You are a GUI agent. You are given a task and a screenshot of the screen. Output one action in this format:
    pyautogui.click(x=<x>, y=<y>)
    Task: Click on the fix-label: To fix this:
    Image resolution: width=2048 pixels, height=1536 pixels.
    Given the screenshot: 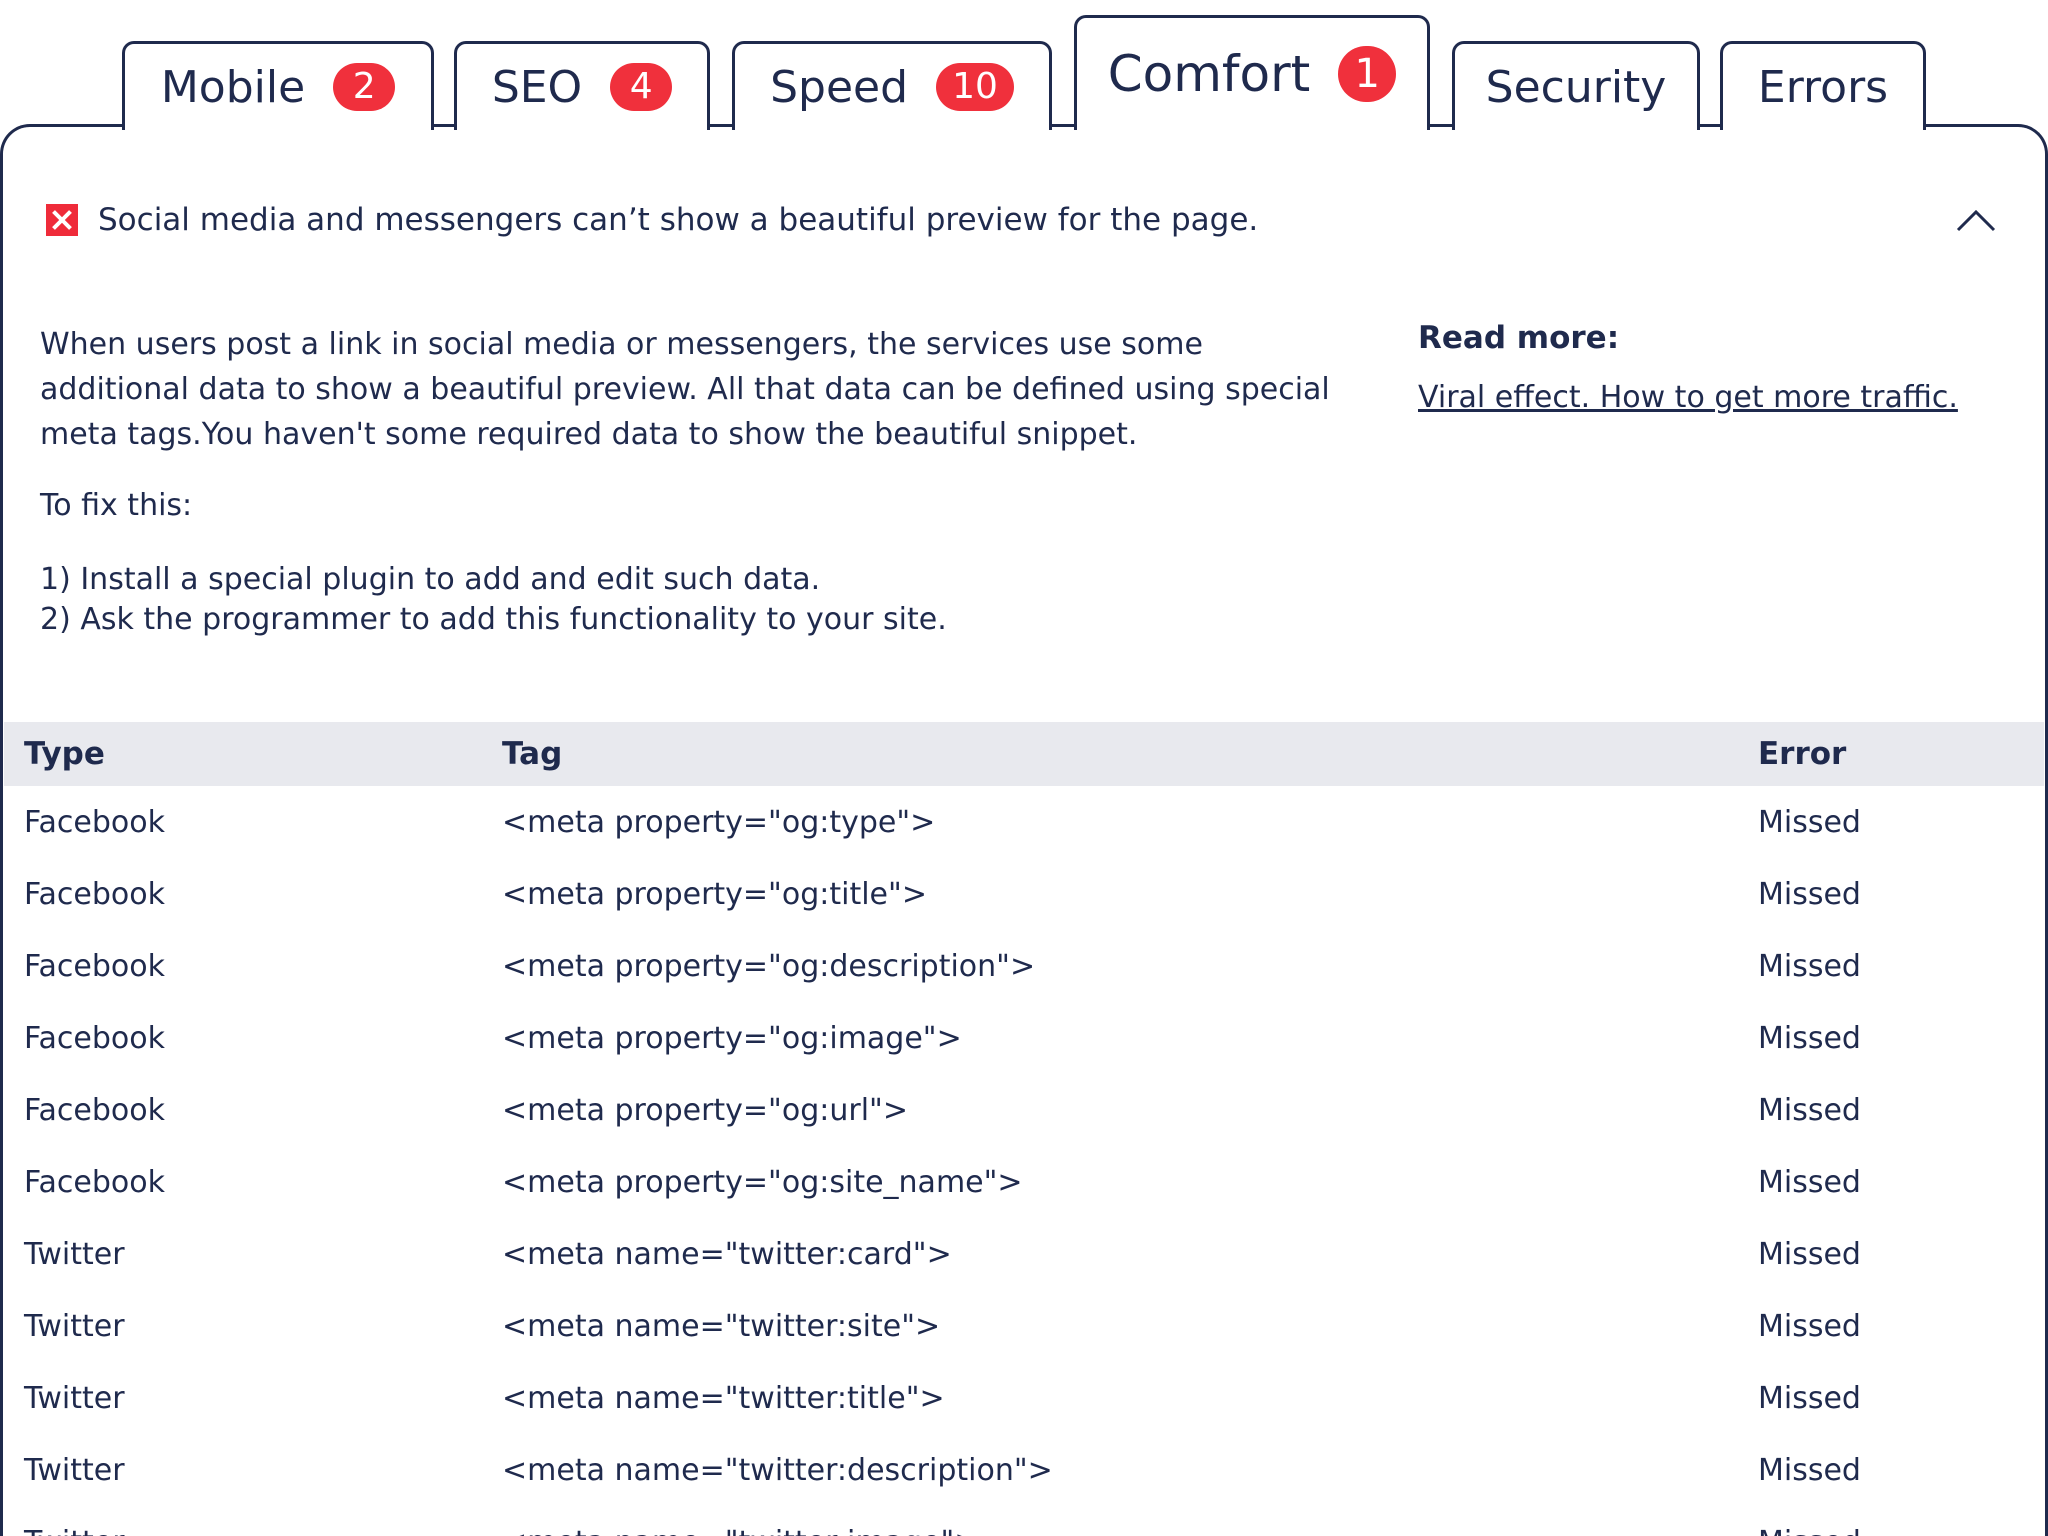 What is the action you would take?
    pyautogui.click(x=116, y=505)
    